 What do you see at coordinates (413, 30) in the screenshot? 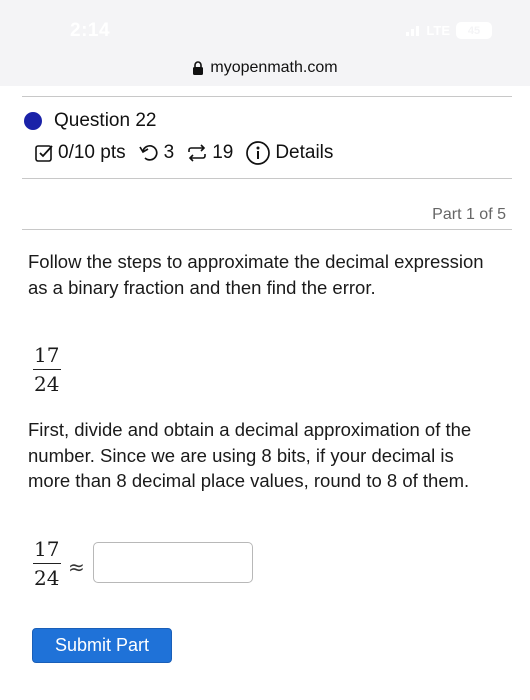
I see `signal-icon` at bounding box center [413, 30].